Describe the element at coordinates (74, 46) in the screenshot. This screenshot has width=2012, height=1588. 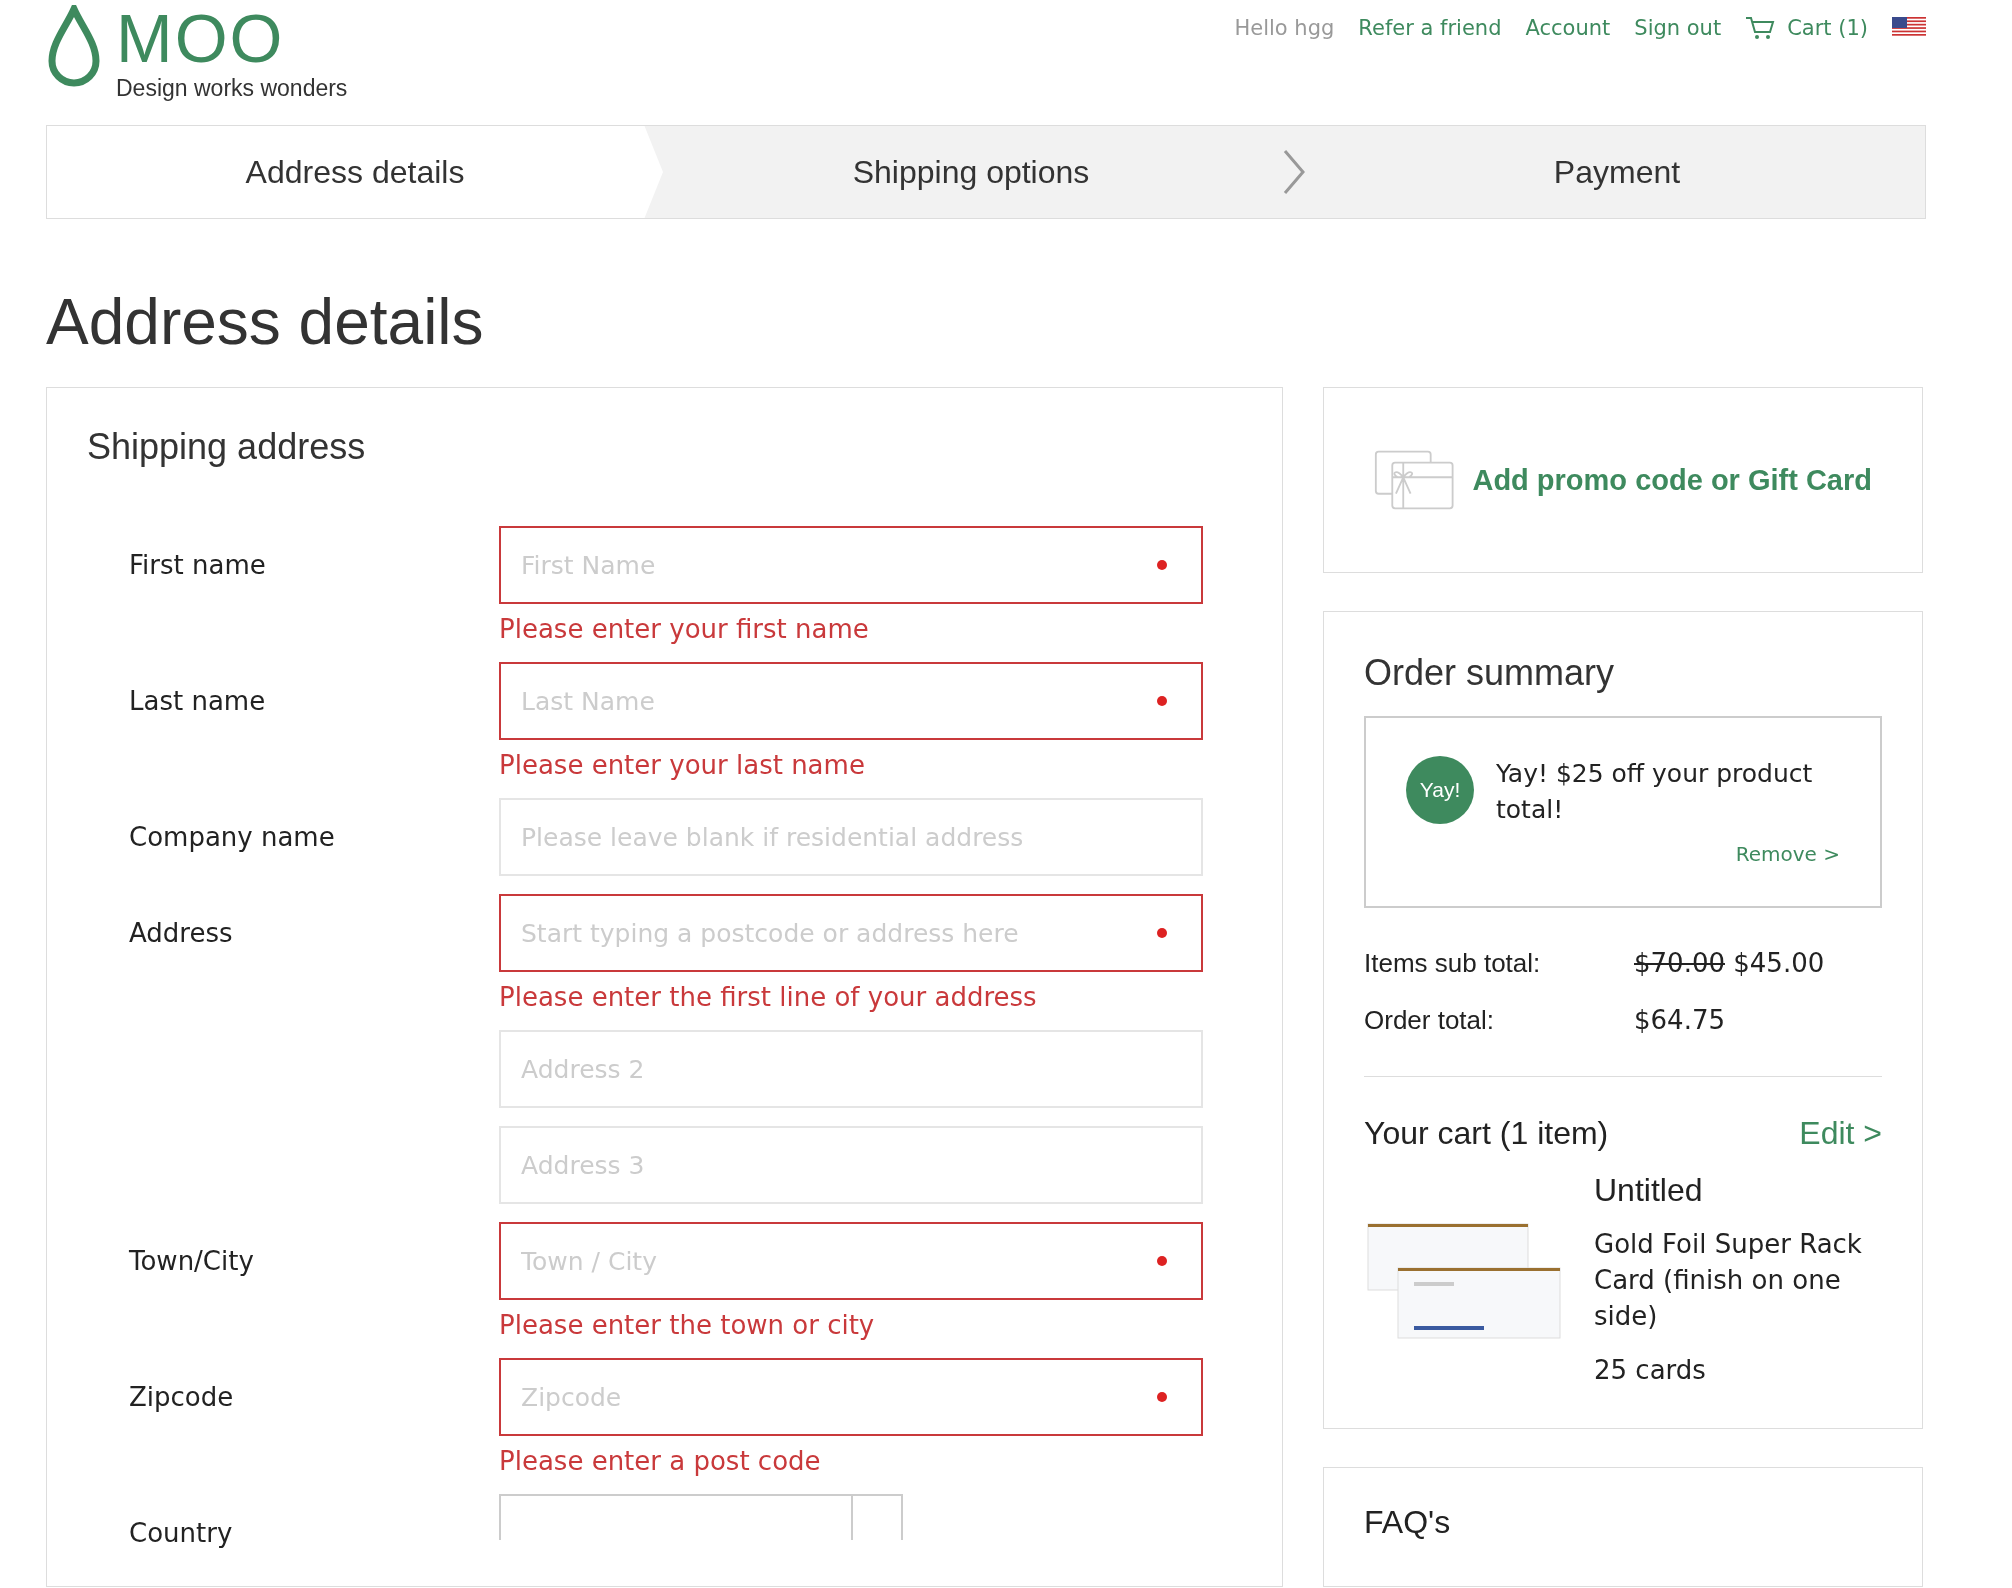
I see `droplet-logo-icon` at that location.